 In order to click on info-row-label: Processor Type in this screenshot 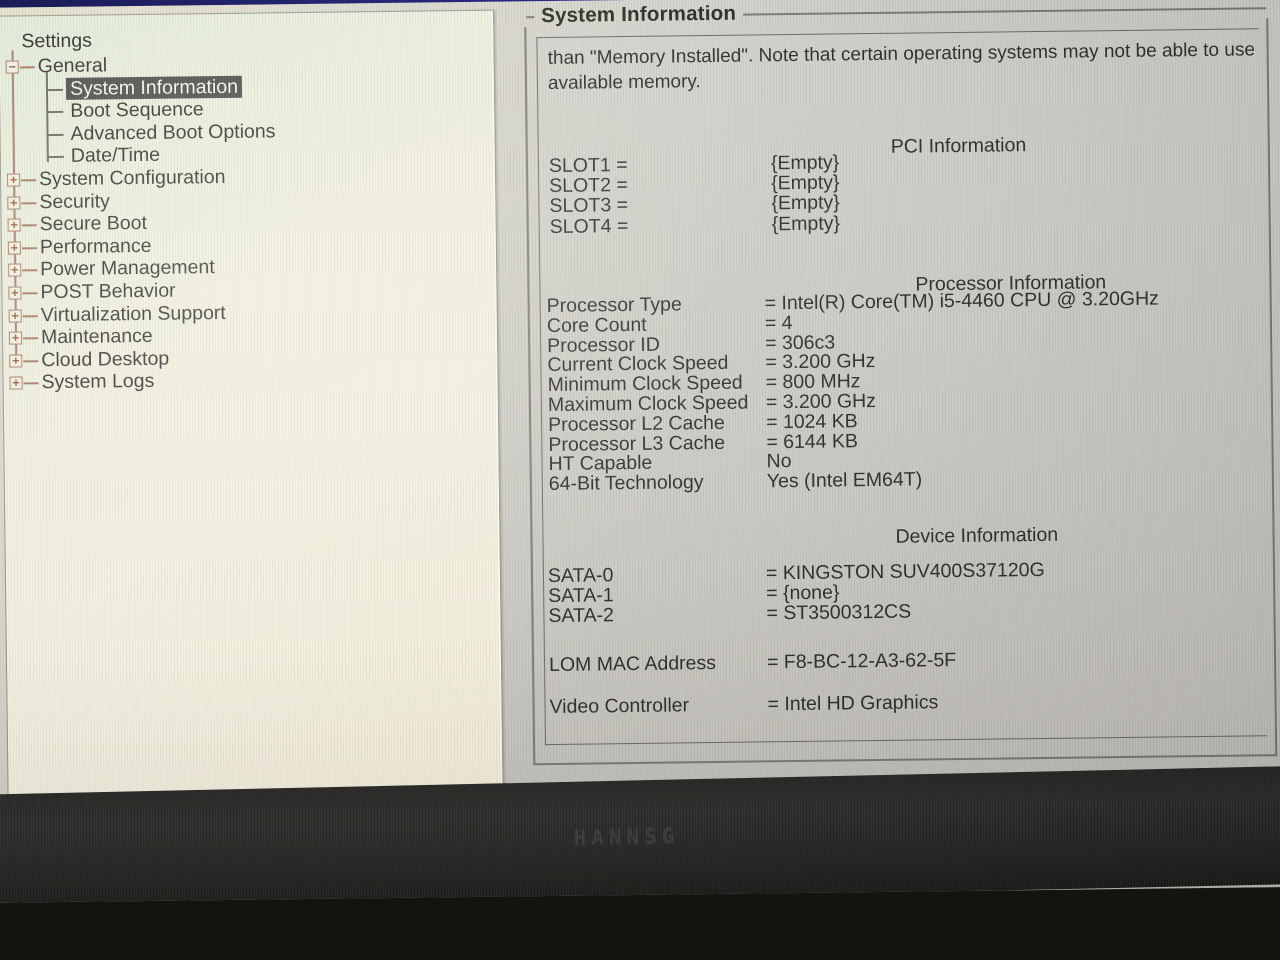, I will do `click(614, 305)`.